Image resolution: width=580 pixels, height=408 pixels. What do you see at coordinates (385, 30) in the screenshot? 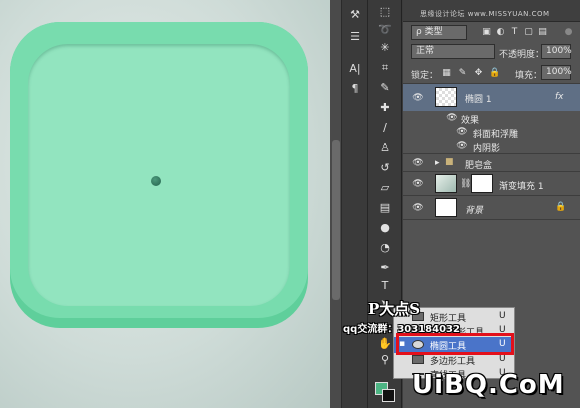
I see `lasso-tool-icon: ➰` at bounding box center [385, 30].